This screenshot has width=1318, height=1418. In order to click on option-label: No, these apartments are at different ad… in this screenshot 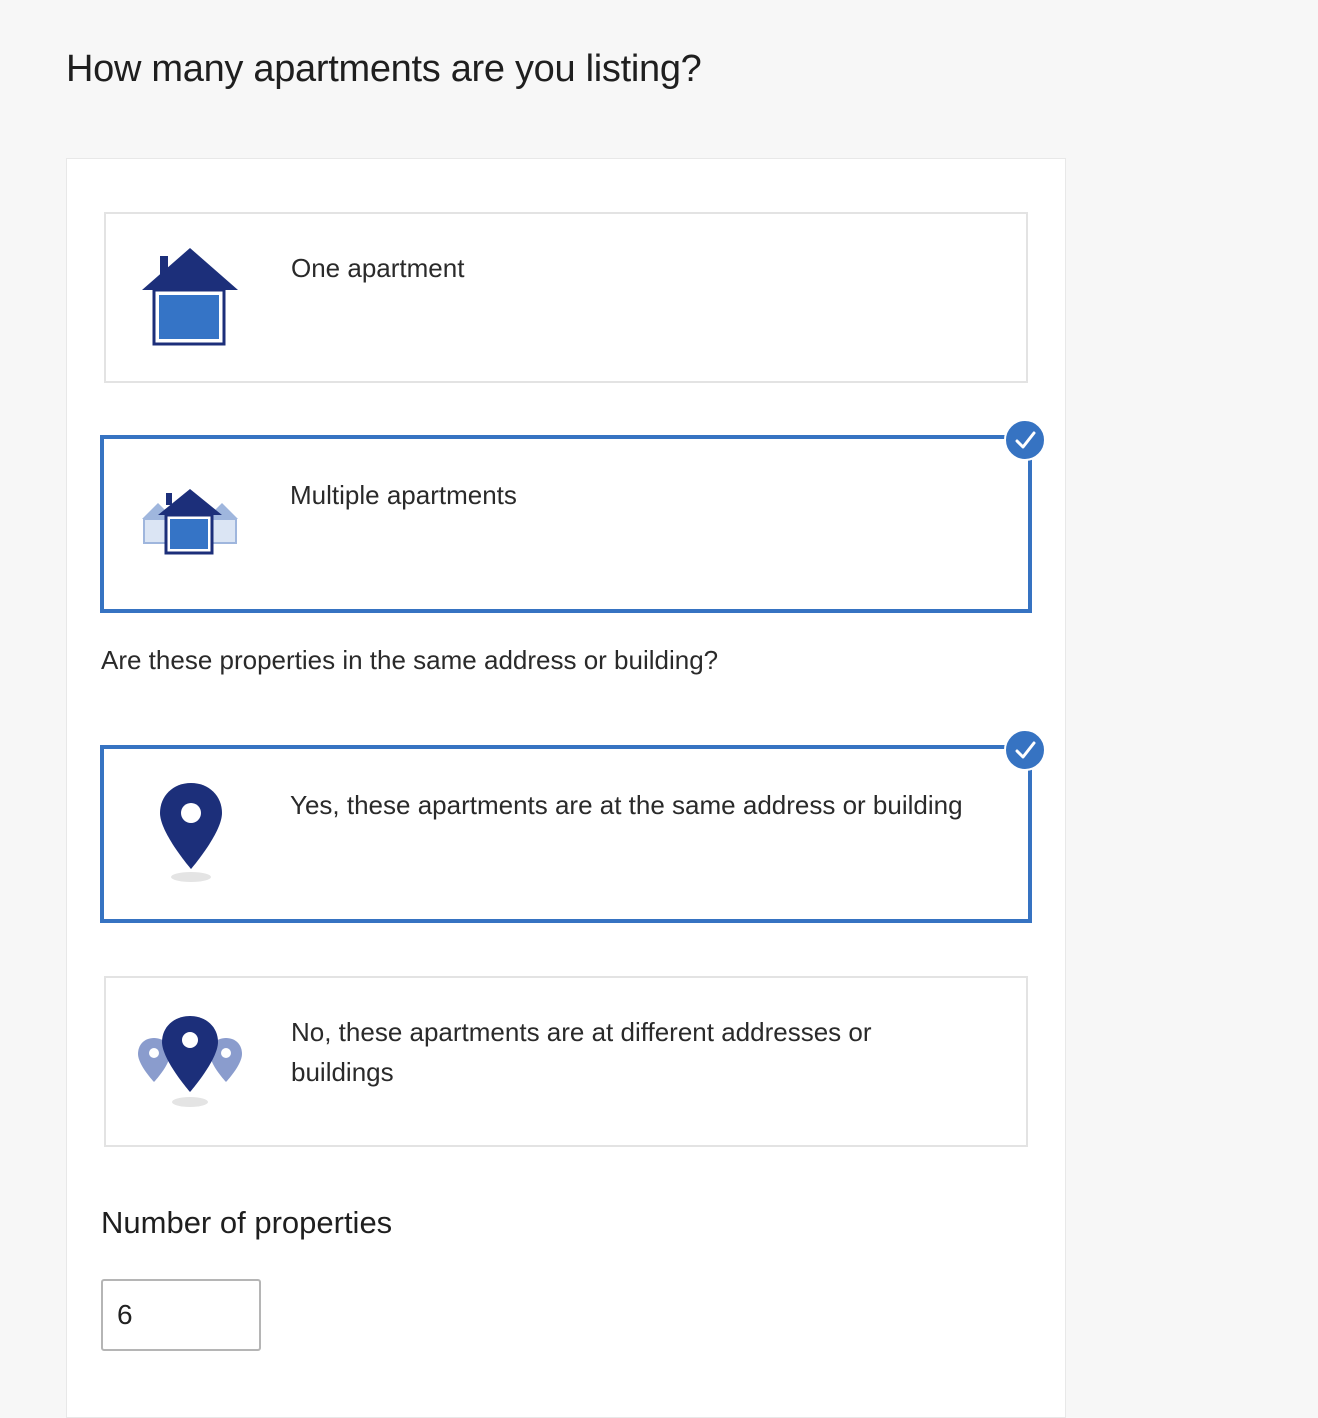, I will do `click(581, 1052)`.